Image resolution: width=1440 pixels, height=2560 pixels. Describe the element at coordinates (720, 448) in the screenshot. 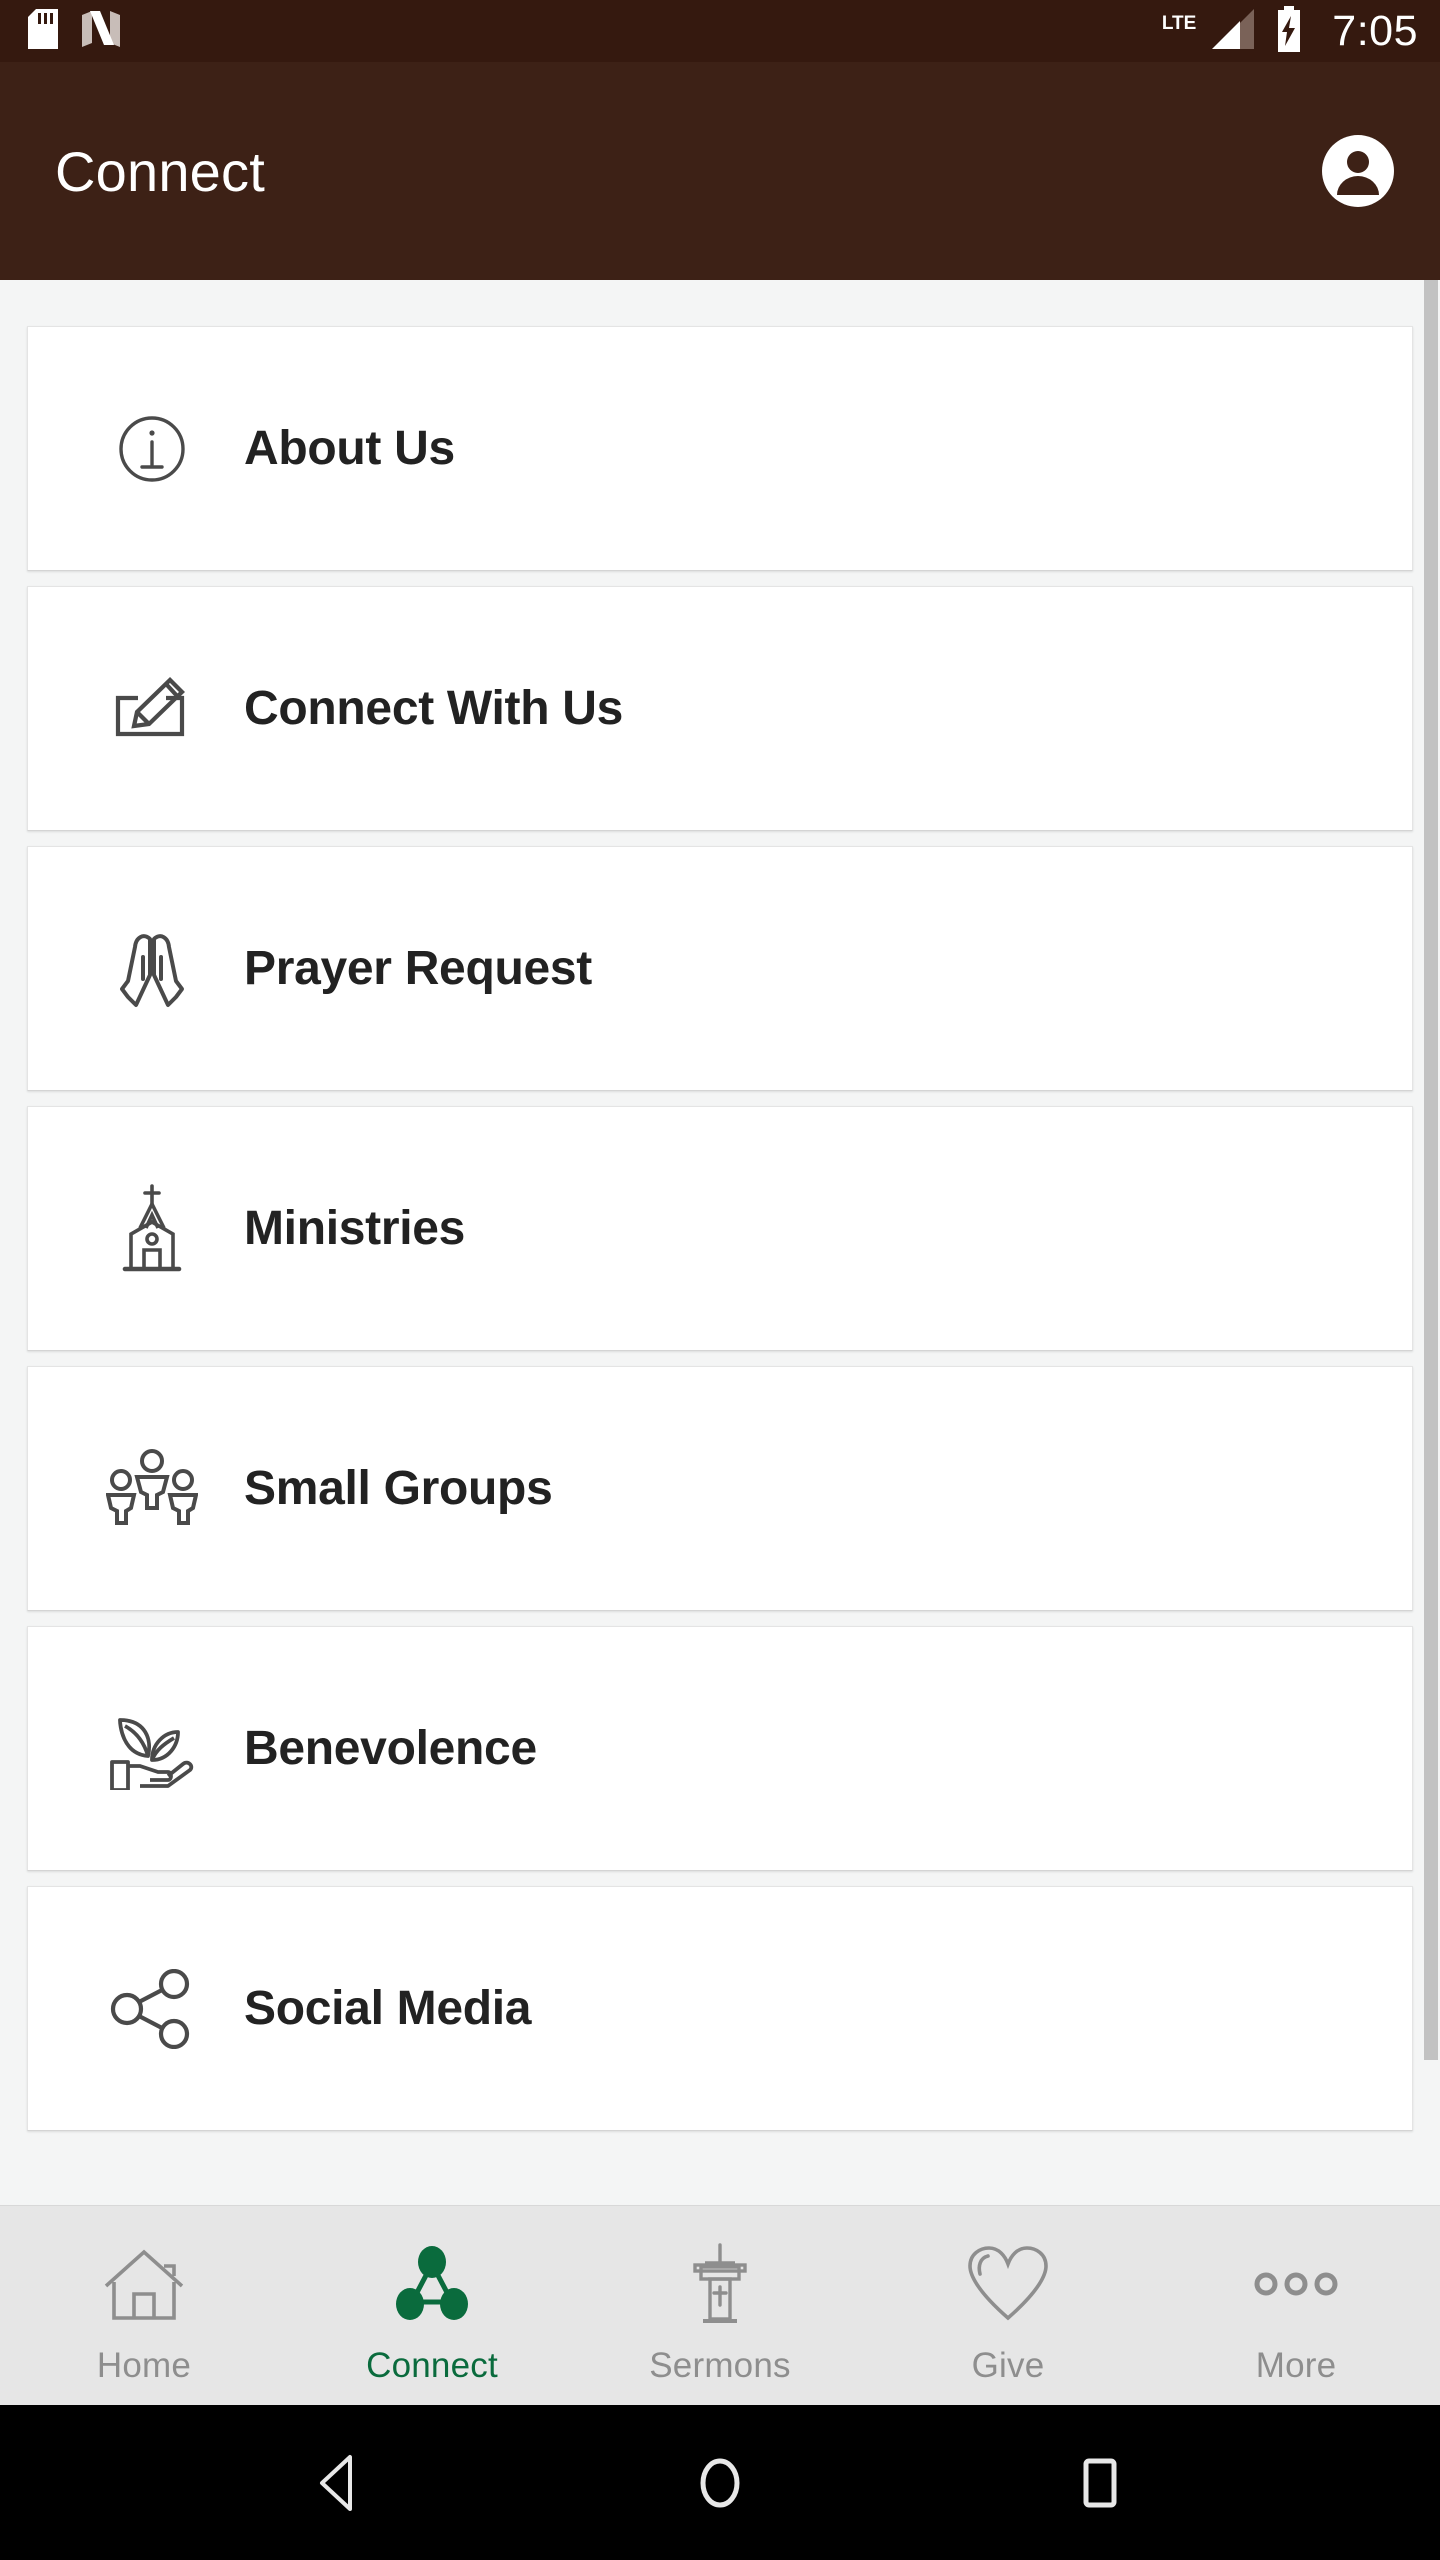

I see `list-item-about-us: About Us` at that location.